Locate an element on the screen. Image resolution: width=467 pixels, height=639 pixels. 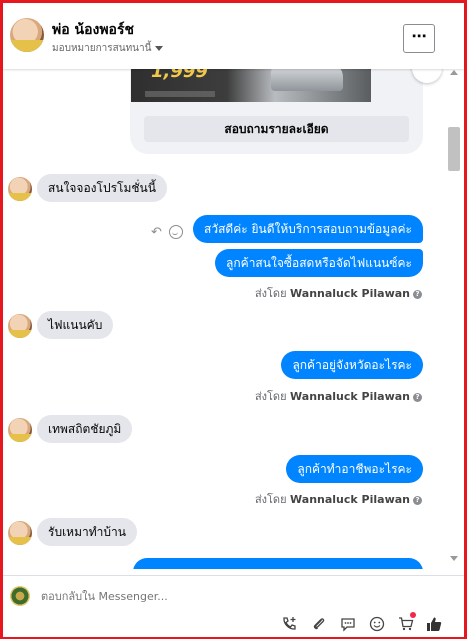
incoming-message: รับเหมาทำบ้าน is located at coordinates (87, 532).